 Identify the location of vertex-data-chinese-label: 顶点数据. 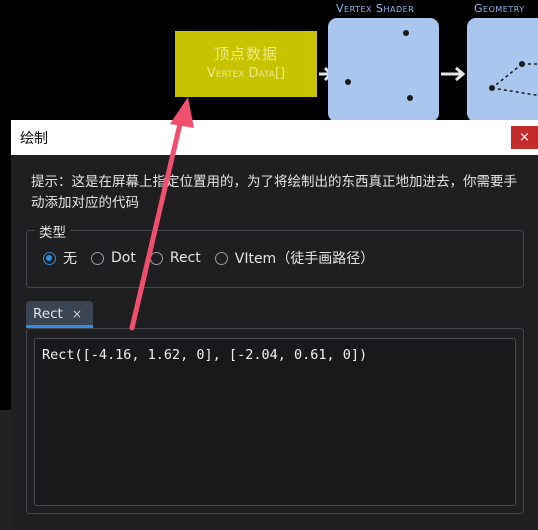
(245, 54).